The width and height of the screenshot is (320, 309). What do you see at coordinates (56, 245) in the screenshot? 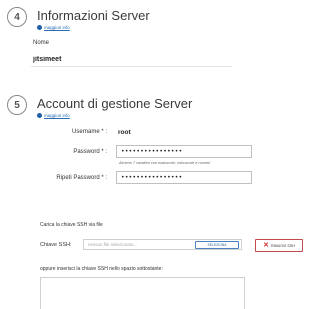
I see `ssh-key-label: Chiave SSH:` at bounding box center [56, 245].